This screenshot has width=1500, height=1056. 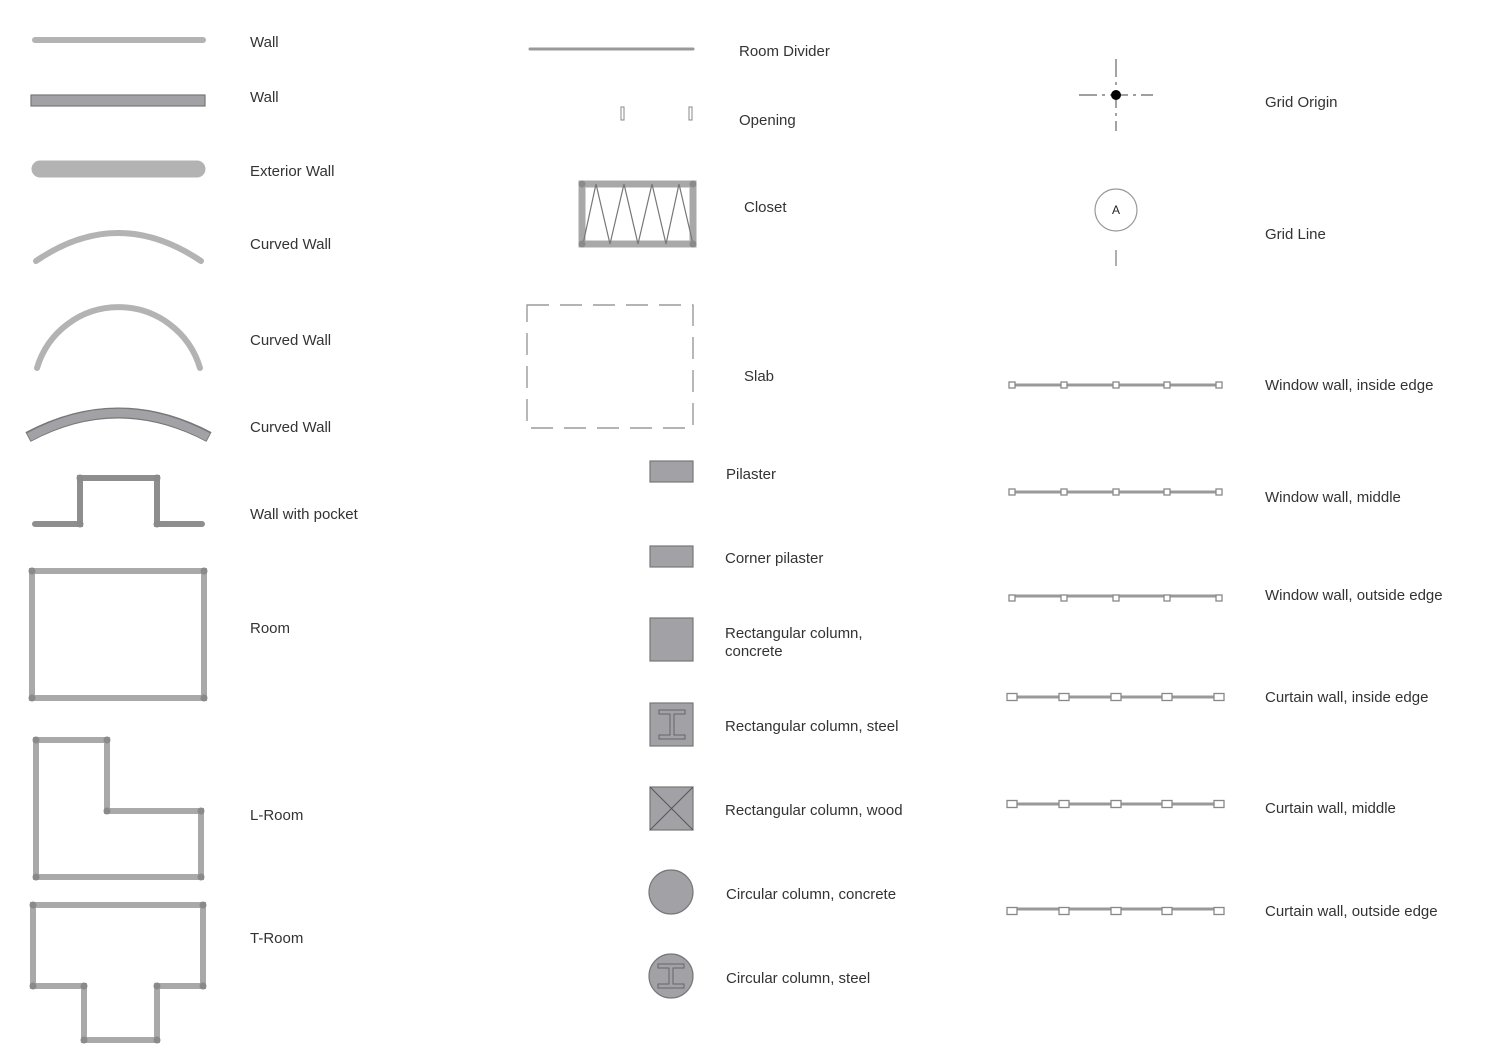 I want to click on label-rect-column-concrete-line2: concrete, so click(x=754, y=651).